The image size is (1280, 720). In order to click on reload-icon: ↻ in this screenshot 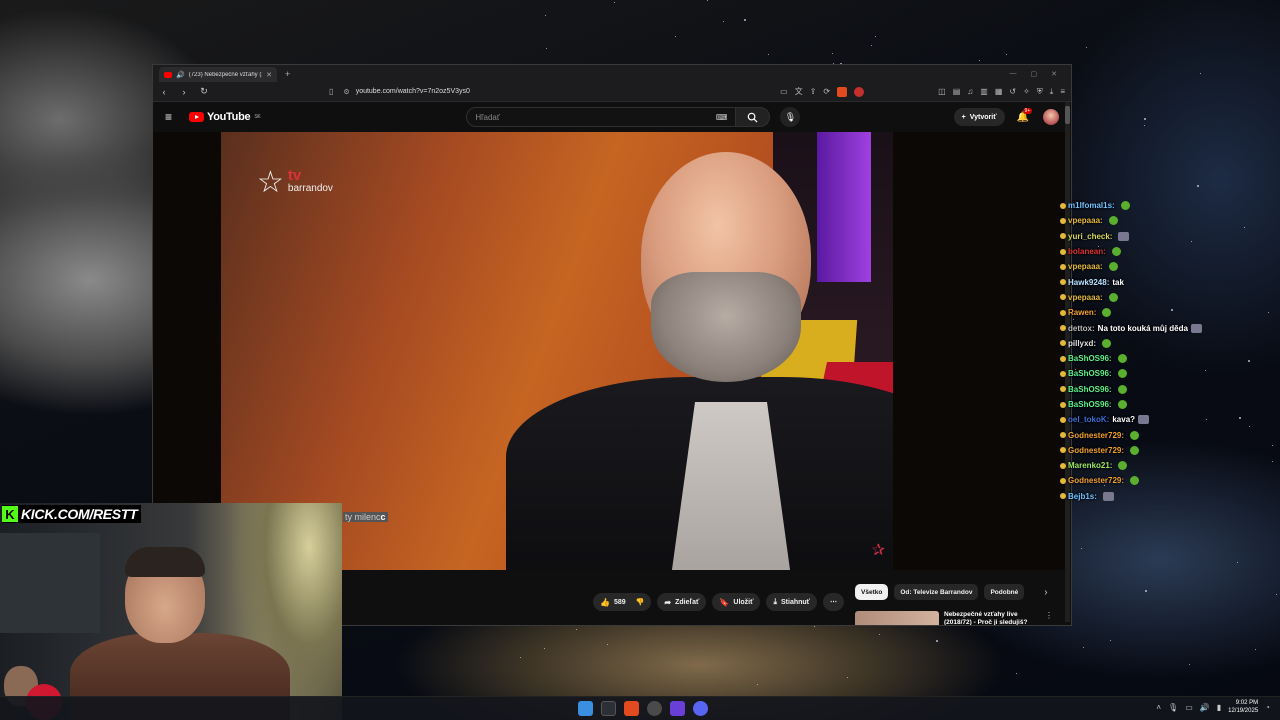, I will do `click(204, 91)`.